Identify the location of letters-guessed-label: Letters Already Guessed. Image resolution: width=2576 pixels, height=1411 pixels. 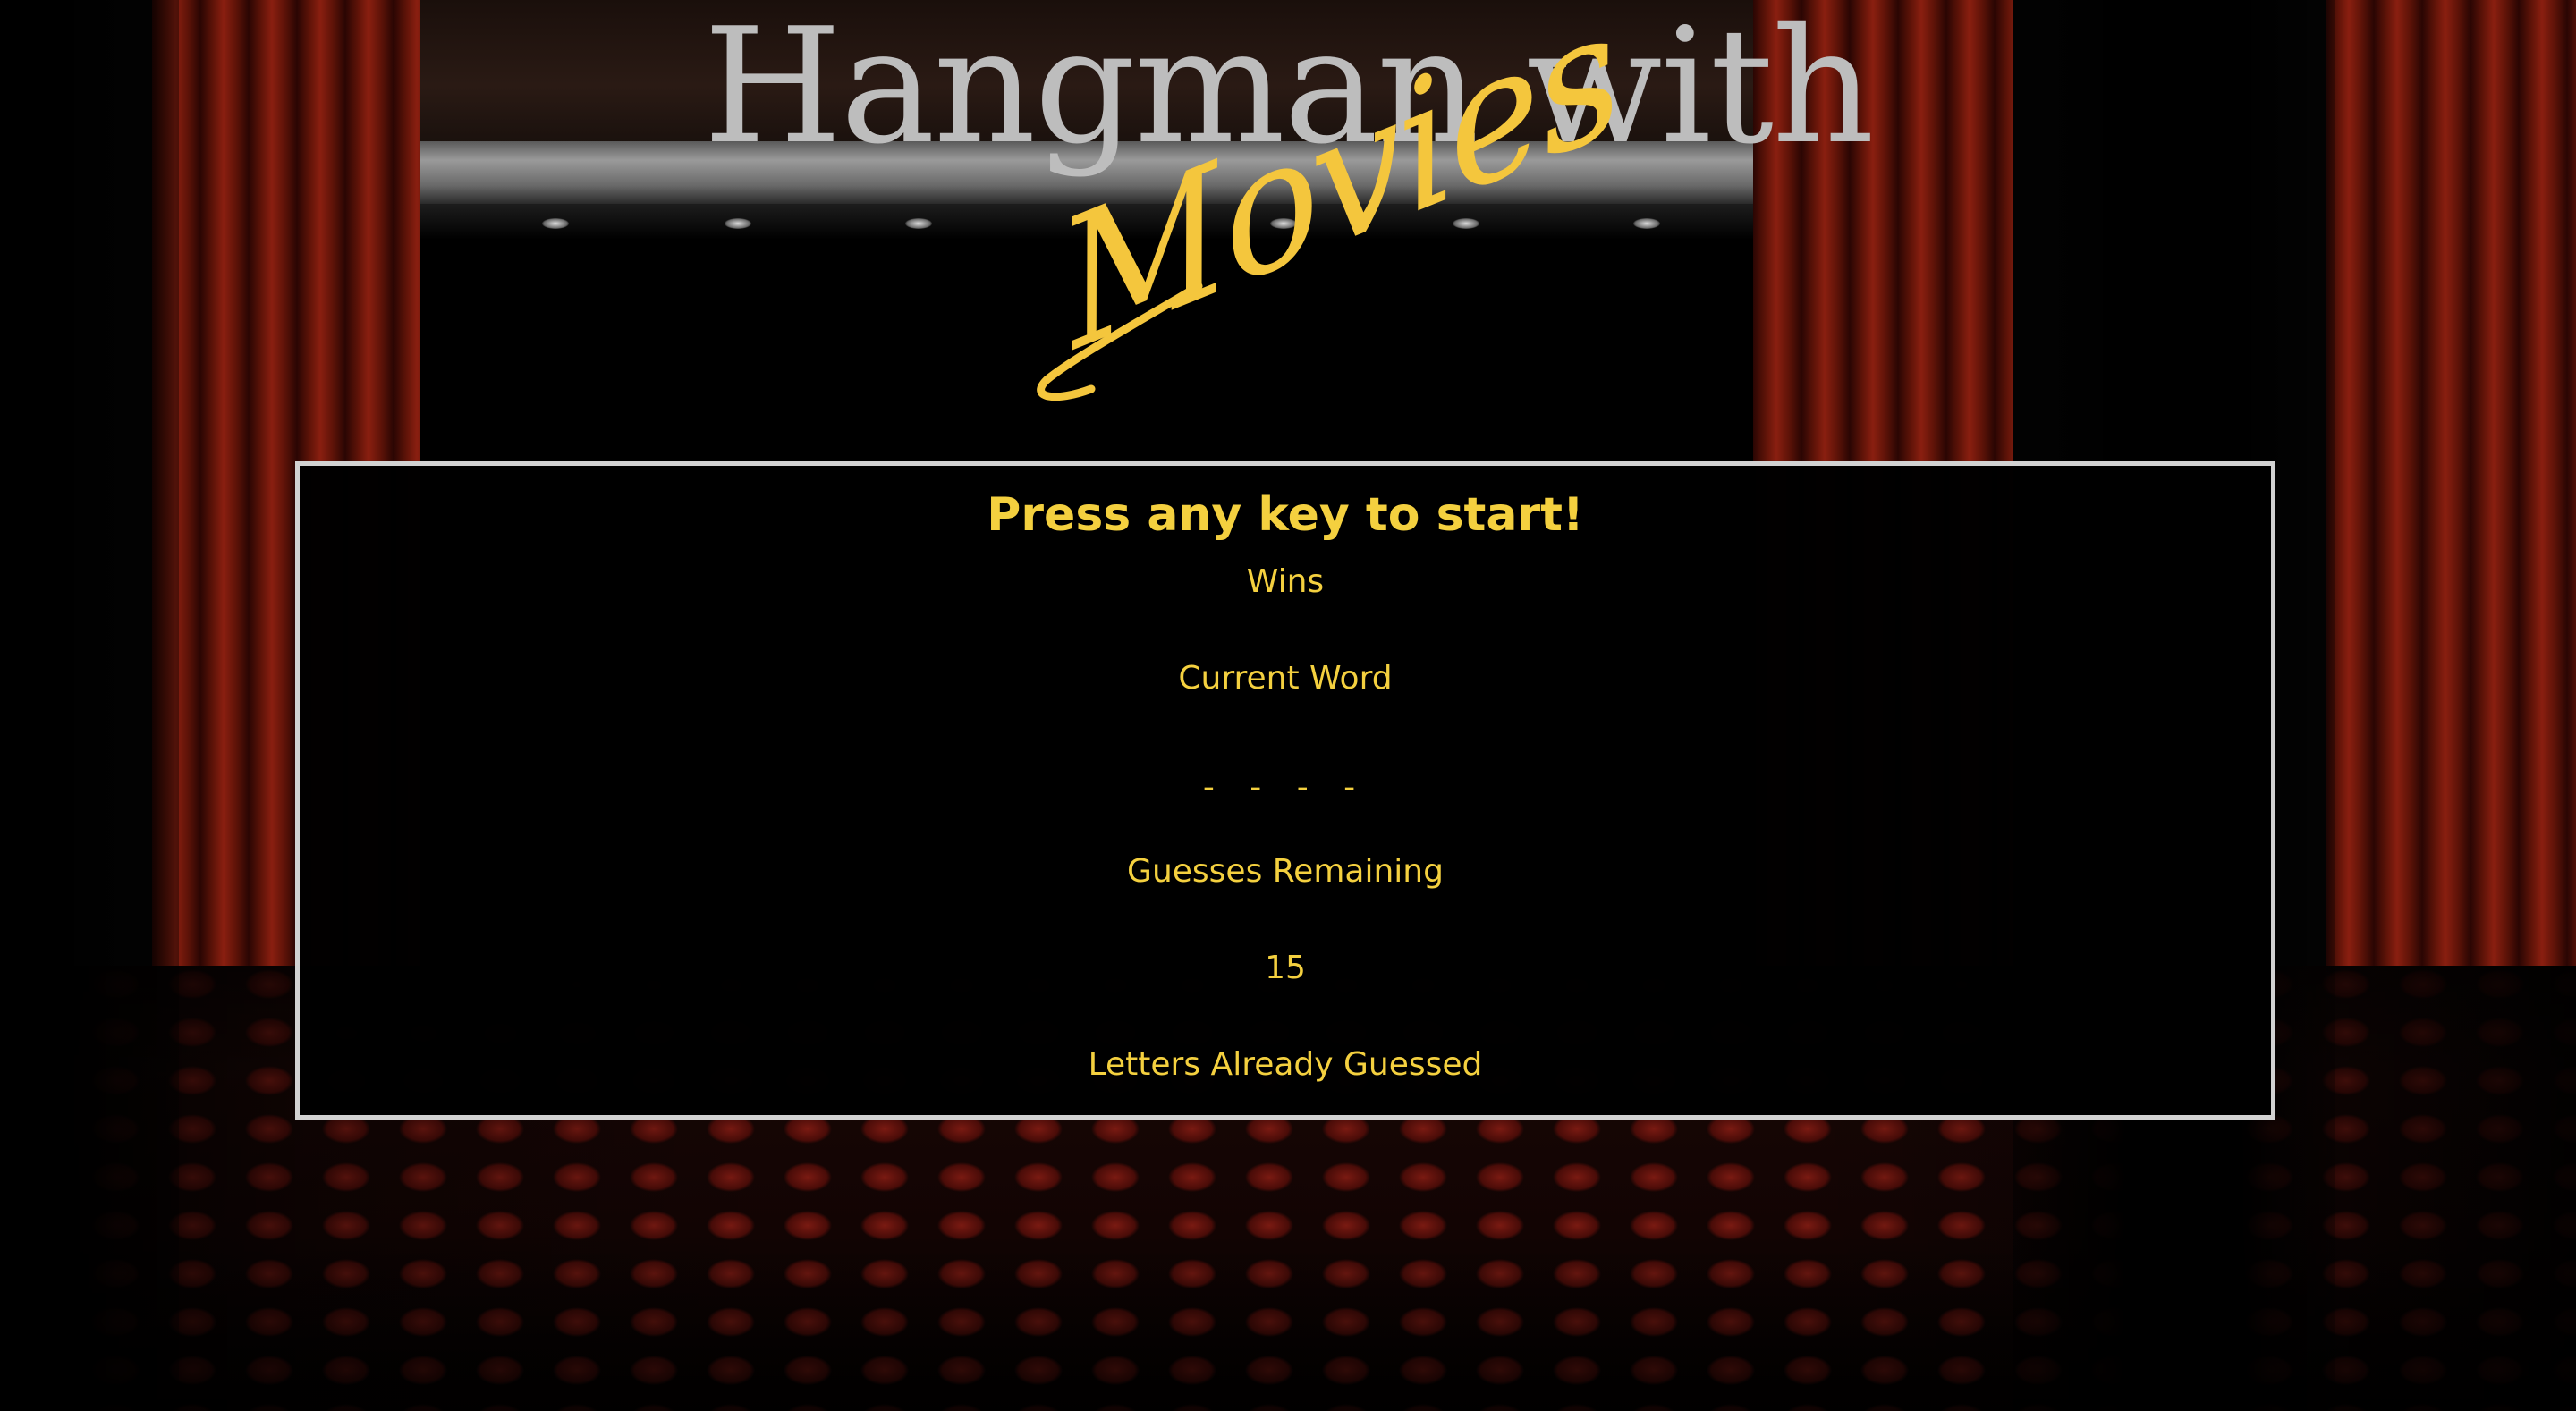
(1285, 1064).